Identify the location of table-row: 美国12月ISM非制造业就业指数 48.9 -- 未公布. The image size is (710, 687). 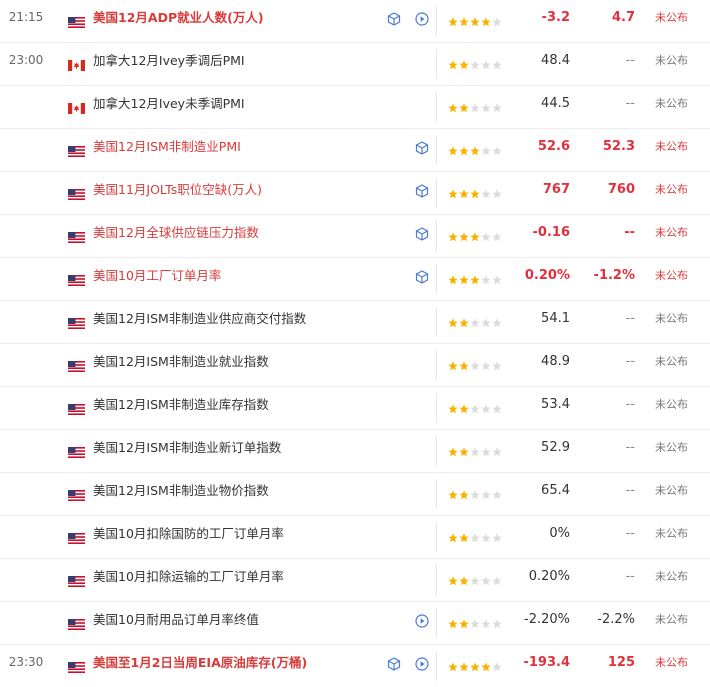
(355, 365).